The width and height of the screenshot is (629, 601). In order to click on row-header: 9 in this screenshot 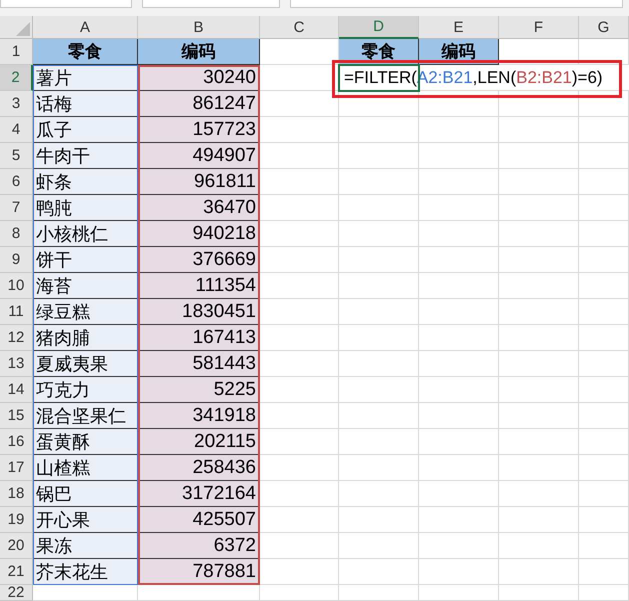, I will do `click(16, 260)`.